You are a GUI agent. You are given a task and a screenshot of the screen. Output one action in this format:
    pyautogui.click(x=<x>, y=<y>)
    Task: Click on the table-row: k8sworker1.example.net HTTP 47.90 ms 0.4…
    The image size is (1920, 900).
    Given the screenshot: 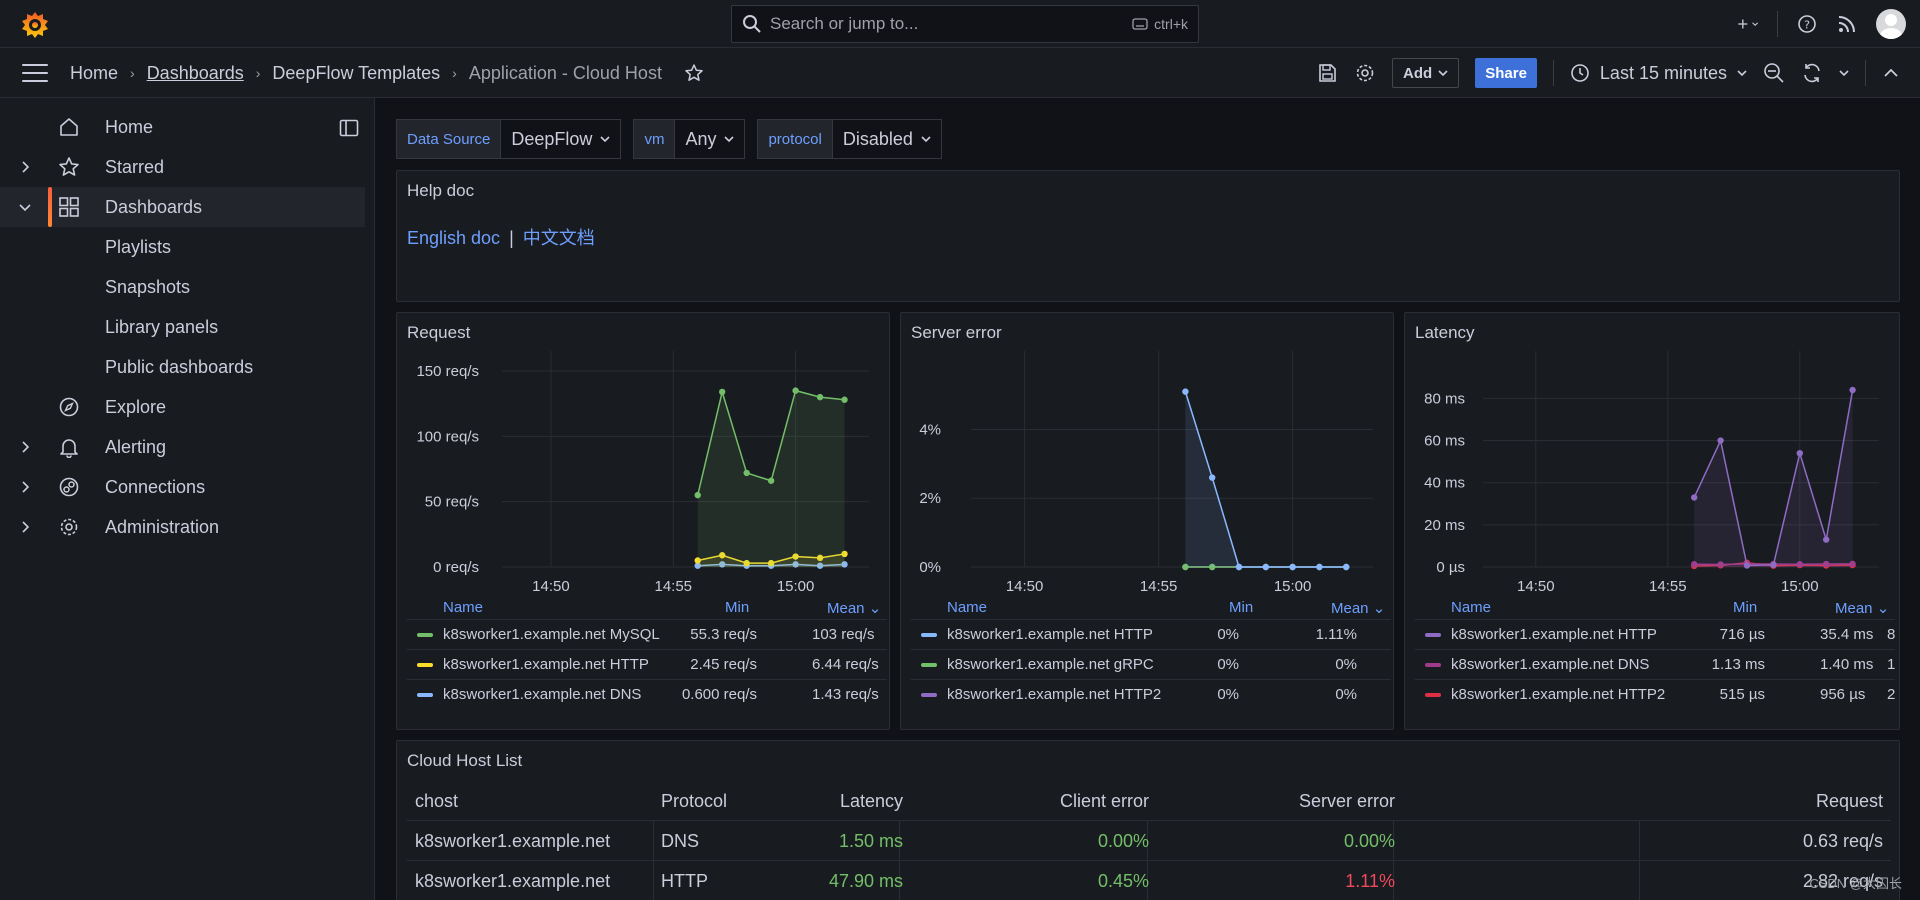 What is the action you would take?
    pyautogui.click(x=1149, y=880)
    